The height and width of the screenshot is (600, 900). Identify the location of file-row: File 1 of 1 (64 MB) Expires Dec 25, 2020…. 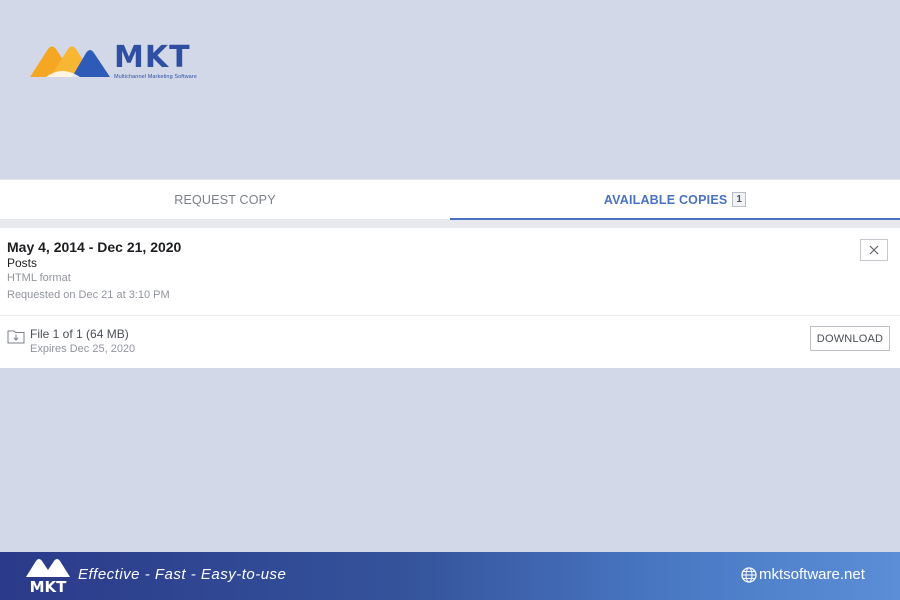
(450, 342).